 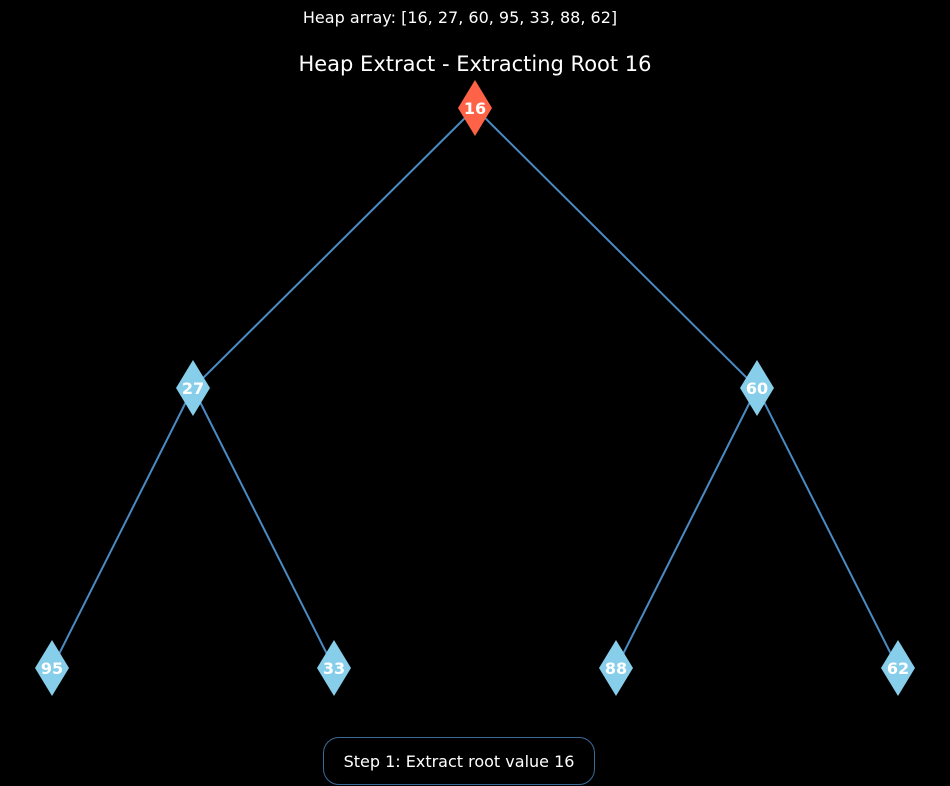 I want to click on tree-node: 33, so click(x=334, y=668).